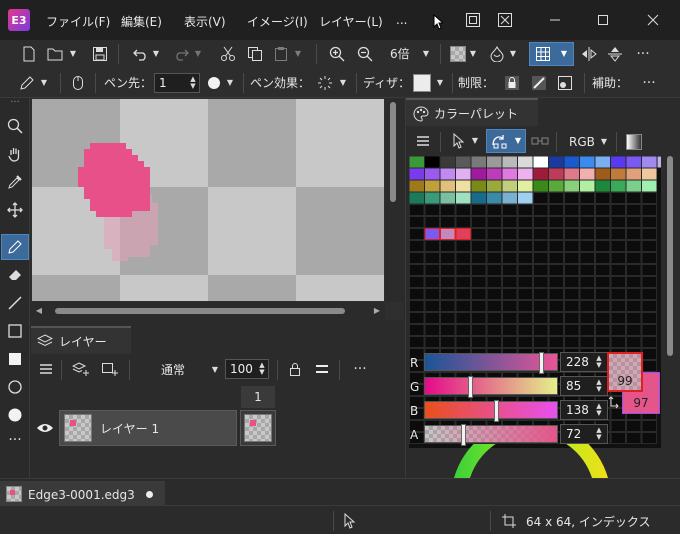 This screenshot has height=534, width=680. I want to click on palette-glasses-icon, so click(540, 141).